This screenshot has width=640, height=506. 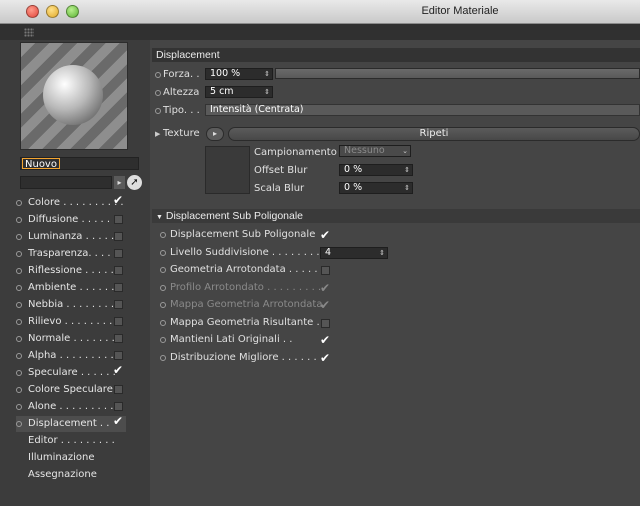 I want to click on channel-label: Colore Speculare, so click(x=70, y=389).